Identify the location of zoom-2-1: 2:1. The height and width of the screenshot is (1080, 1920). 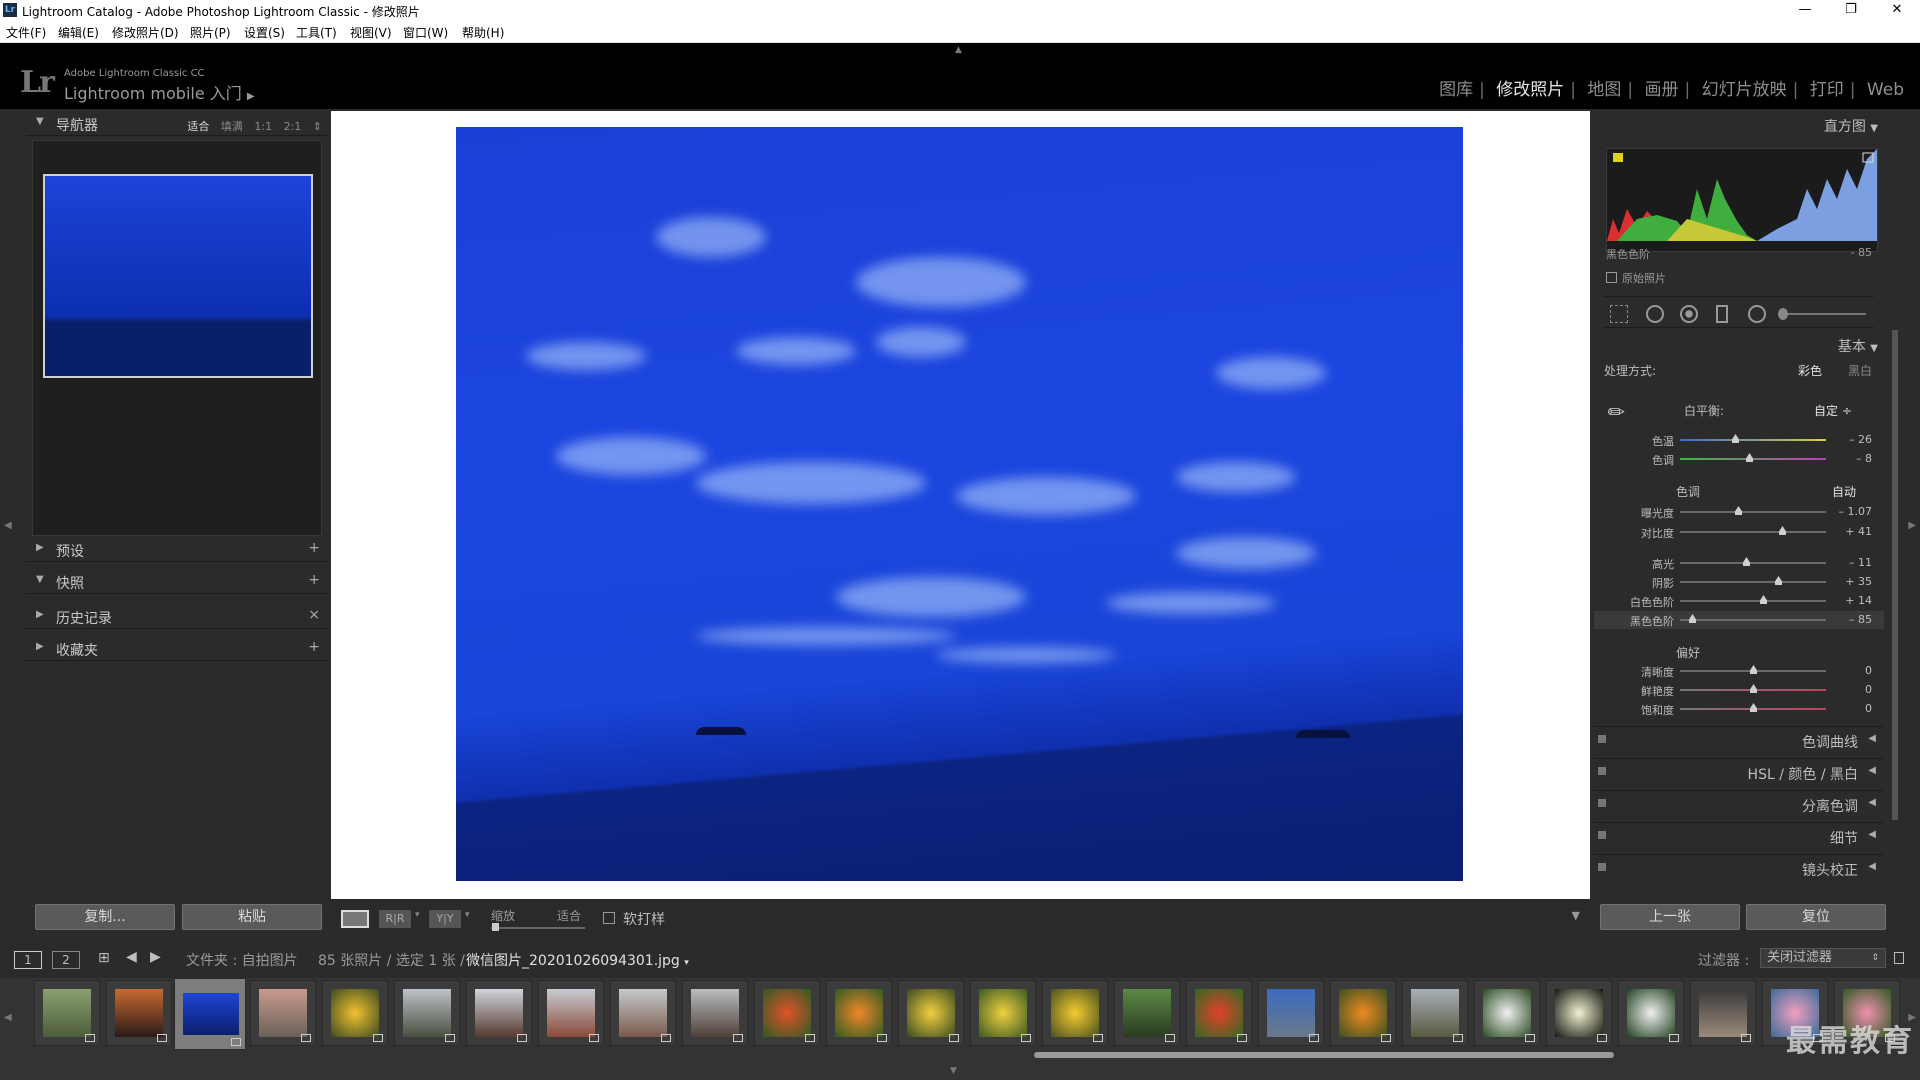
(293, 126).